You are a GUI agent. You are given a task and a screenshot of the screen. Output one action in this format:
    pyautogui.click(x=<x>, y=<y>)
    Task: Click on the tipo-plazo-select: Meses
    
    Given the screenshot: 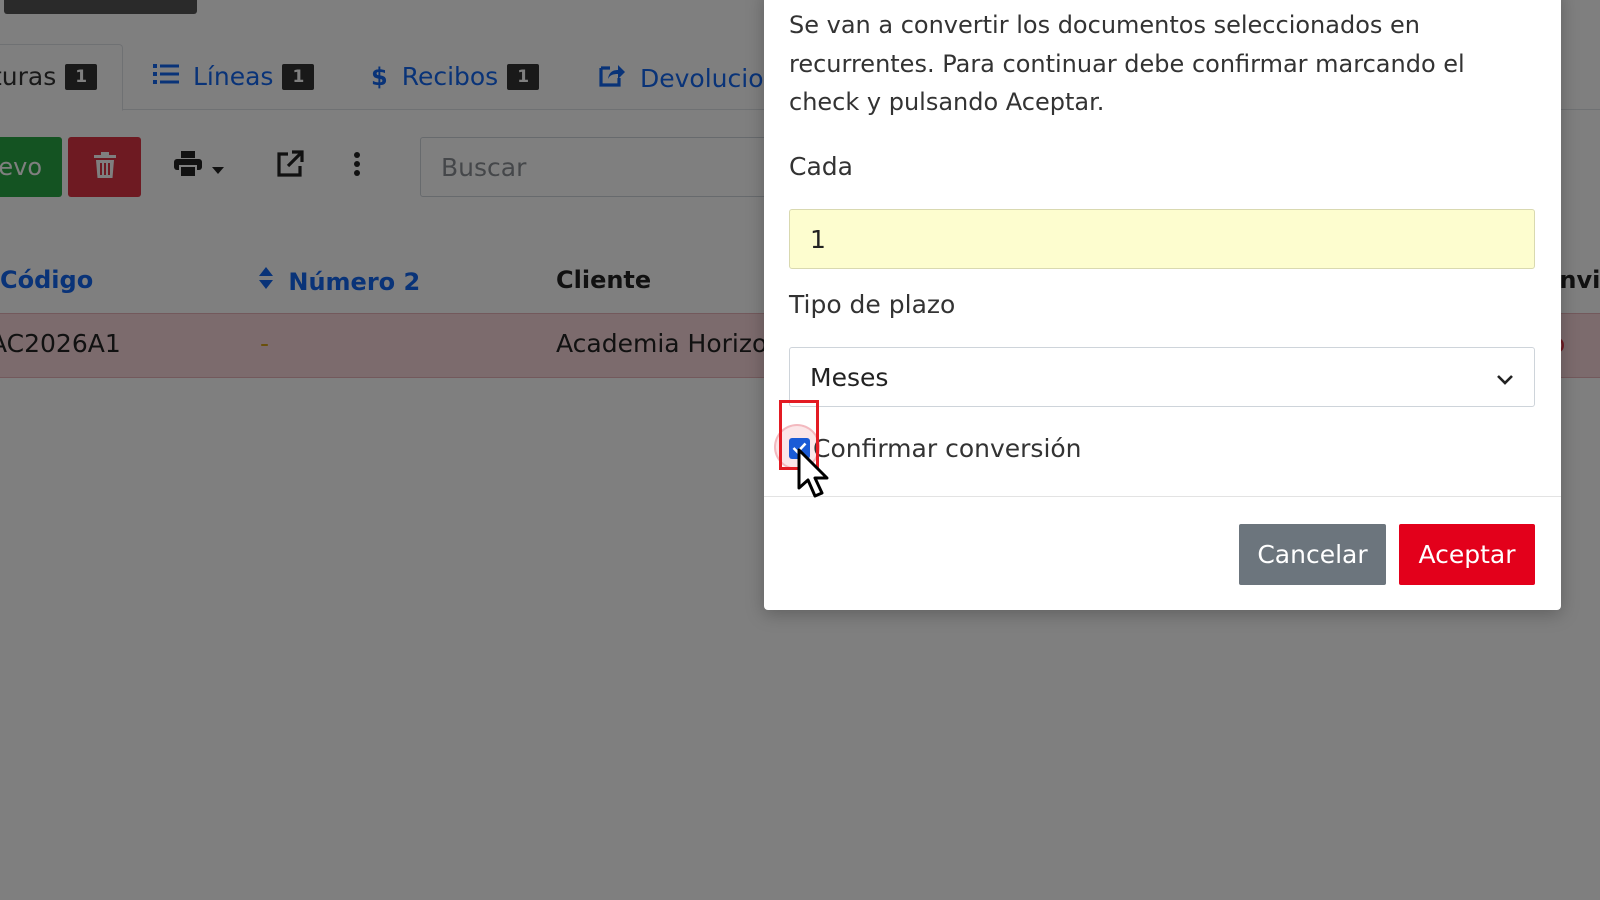 What is the action you would take?
    pyautogui.click(x=1162, y=377)
    